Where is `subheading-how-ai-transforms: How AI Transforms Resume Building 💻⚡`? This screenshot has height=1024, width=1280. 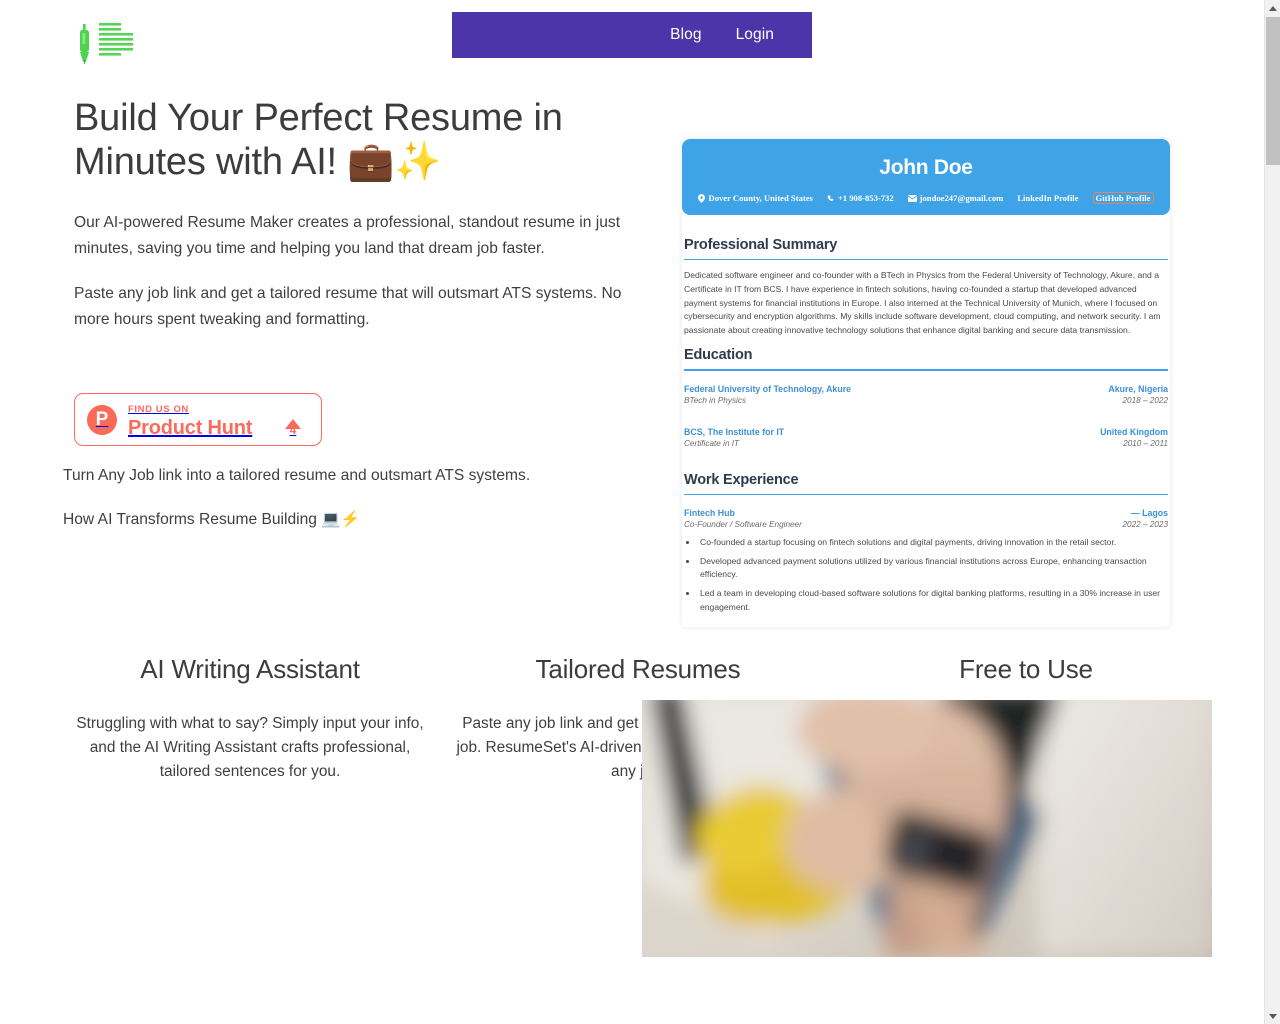 subheading-how-ai-transforms: How AI Transforms Resume Building 💻⚡ is located at coordinates (212, 519).